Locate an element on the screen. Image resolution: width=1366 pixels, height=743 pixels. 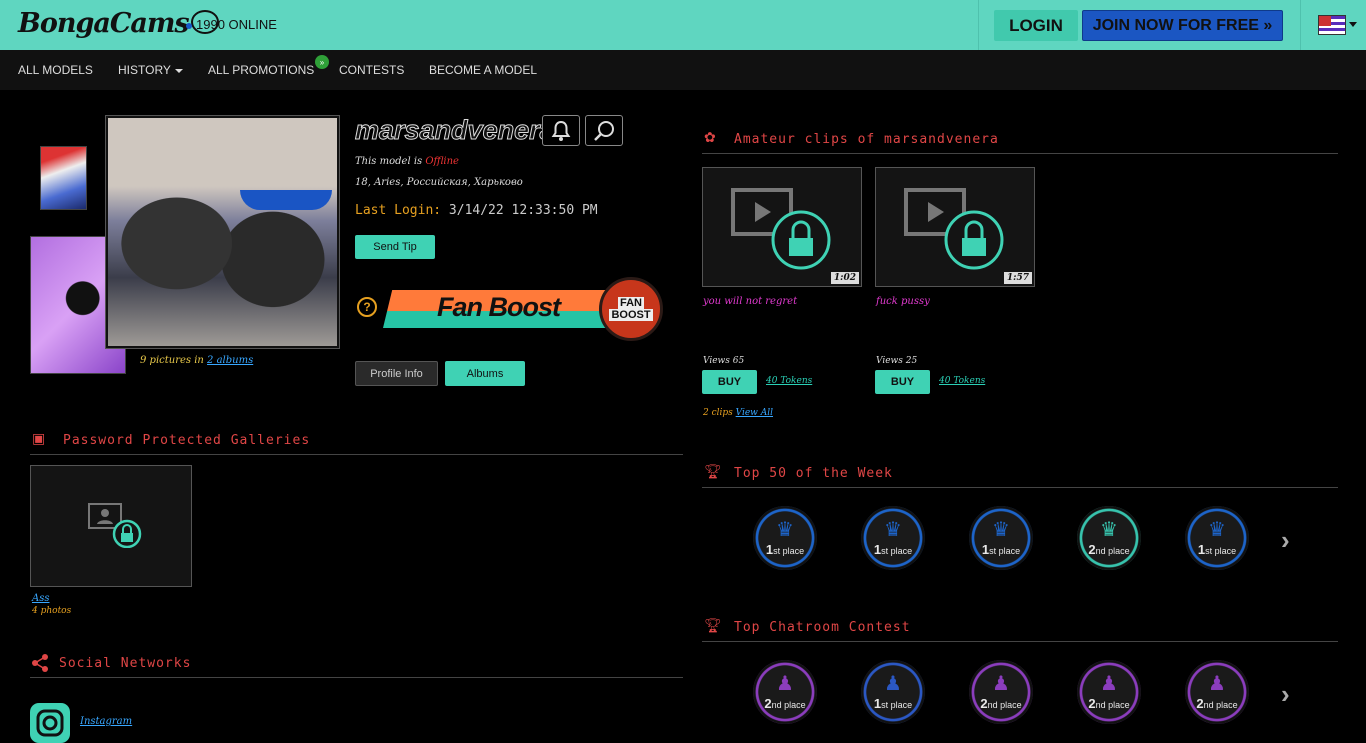
model-status: This model is Offline is located at coordinates (407, 161).